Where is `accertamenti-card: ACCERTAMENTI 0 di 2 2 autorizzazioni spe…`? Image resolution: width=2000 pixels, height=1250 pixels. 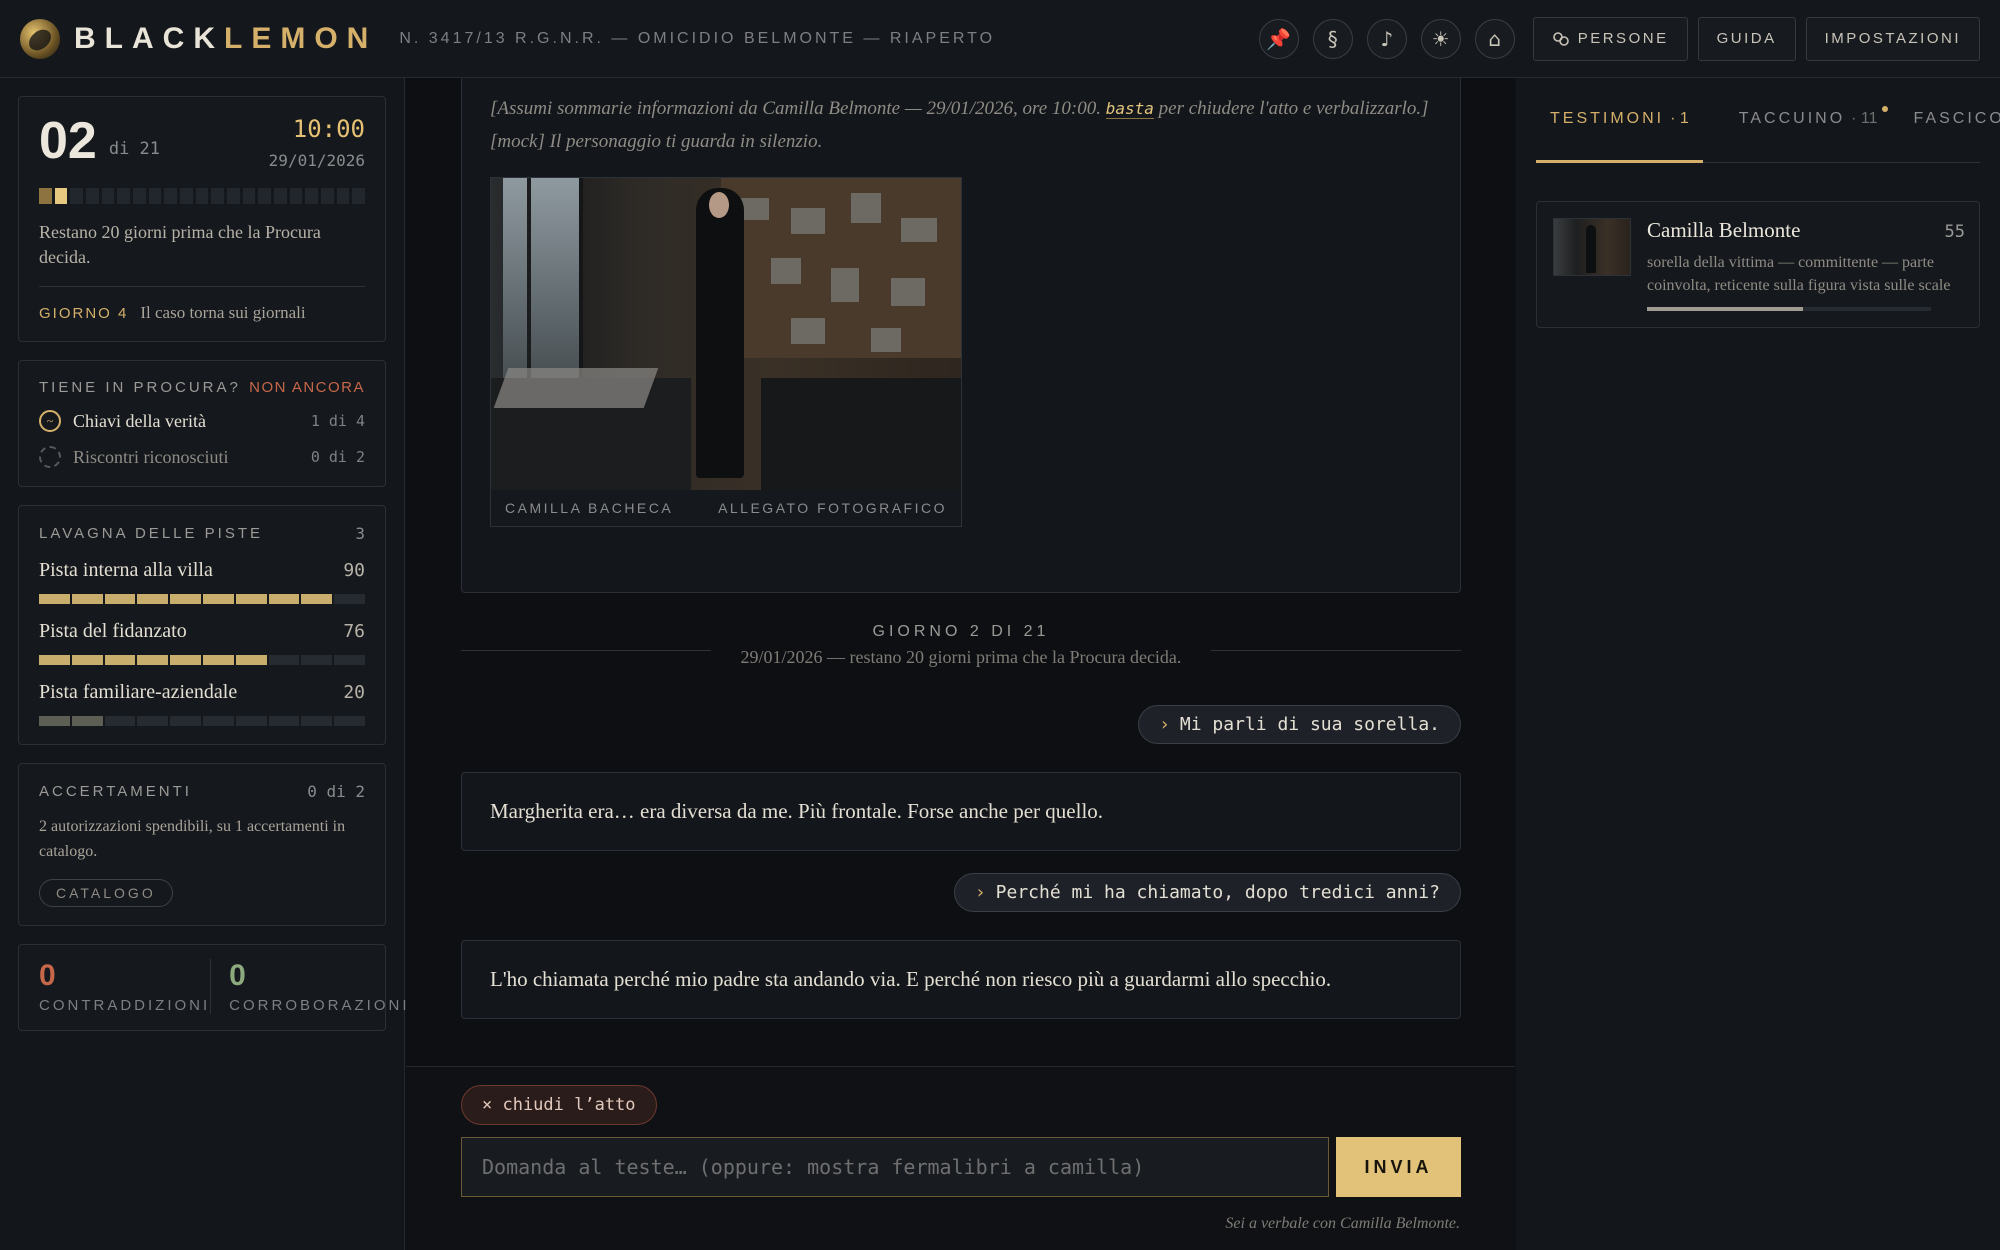
accertamenti-card: ACCERTAMENTI 0 di 2 2 autorizzazioni spe… is located at coordinates (202, 844).